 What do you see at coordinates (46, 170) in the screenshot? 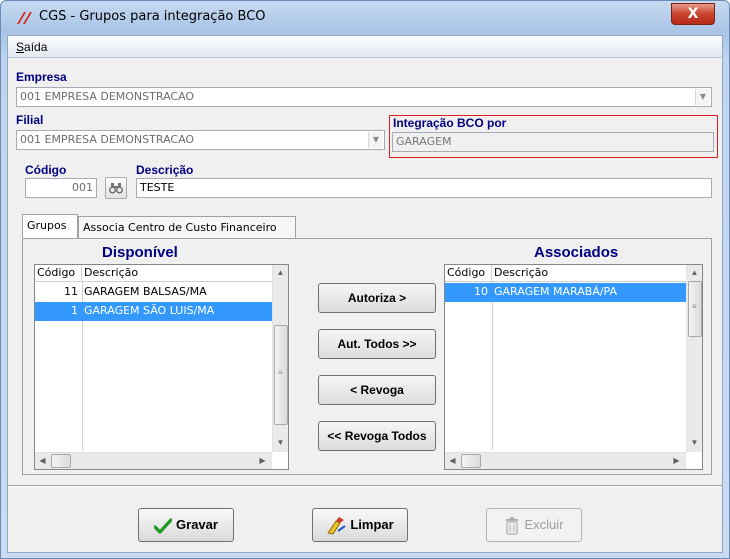
I see `codigo-label: Código` at bounding box center [46, 170].